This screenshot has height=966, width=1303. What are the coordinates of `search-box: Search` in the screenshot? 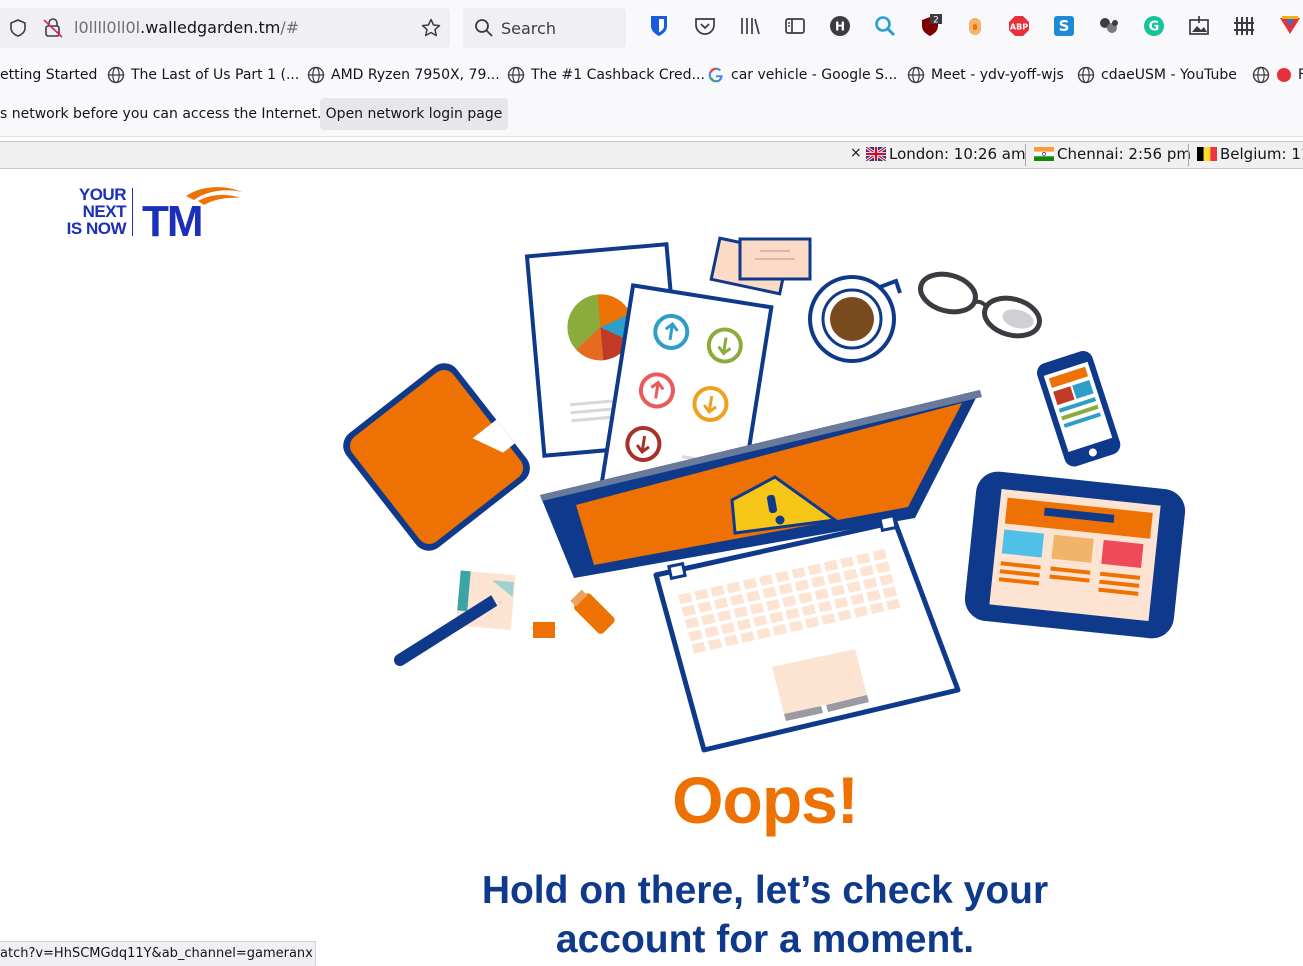 It's located at (544, 28).